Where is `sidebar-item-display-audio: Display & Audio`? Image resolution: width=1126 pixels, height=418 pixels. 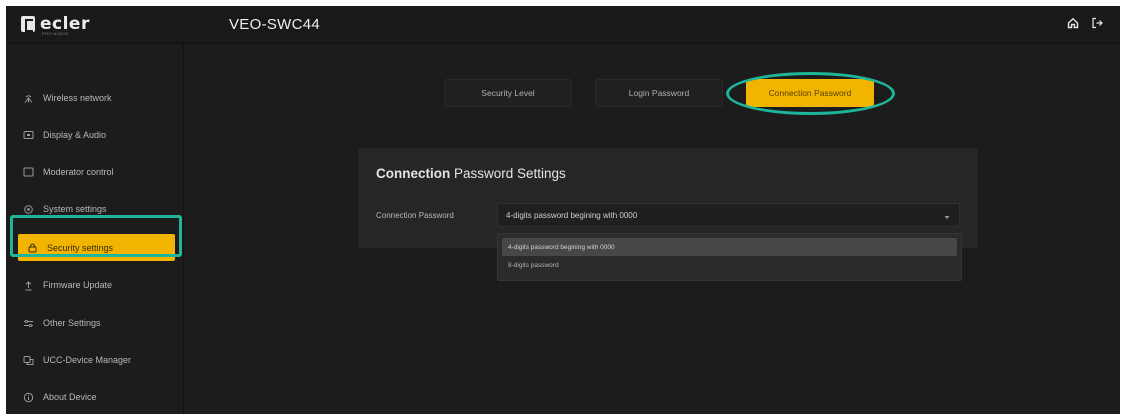 sidebar-item-display-audio: Display & Audio is located at coordinates (64, 135).